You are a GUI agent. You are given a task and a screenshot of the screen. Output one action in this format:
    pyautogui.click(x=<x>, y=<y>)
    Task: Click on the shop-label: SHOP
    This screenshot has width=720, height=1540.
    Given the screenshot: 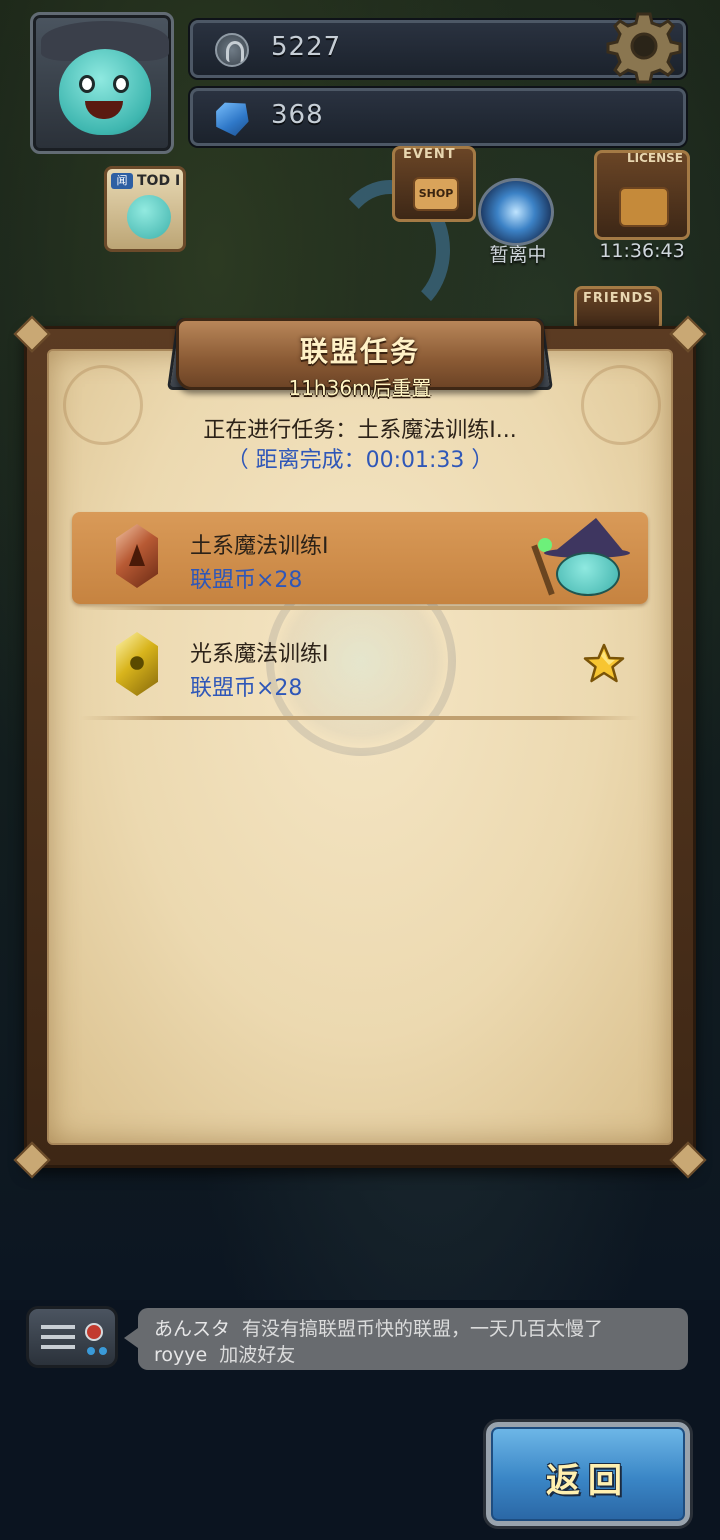 What is the action you would take?
    pyautogui.click(x=436, y=193)
    